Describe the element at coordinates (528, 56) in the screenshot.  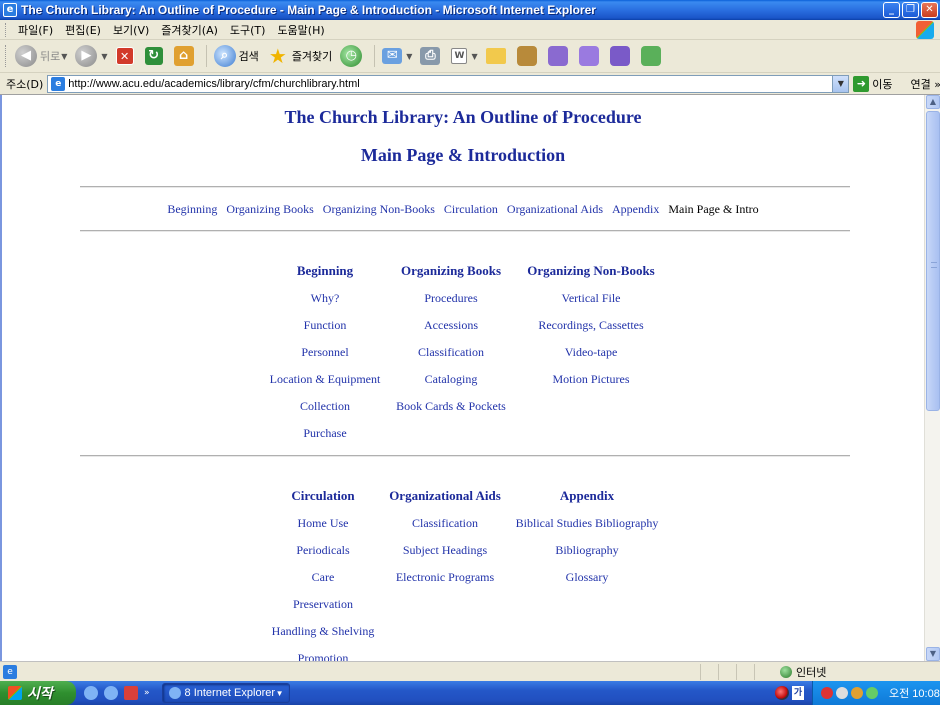
I see `research-button` at that location.